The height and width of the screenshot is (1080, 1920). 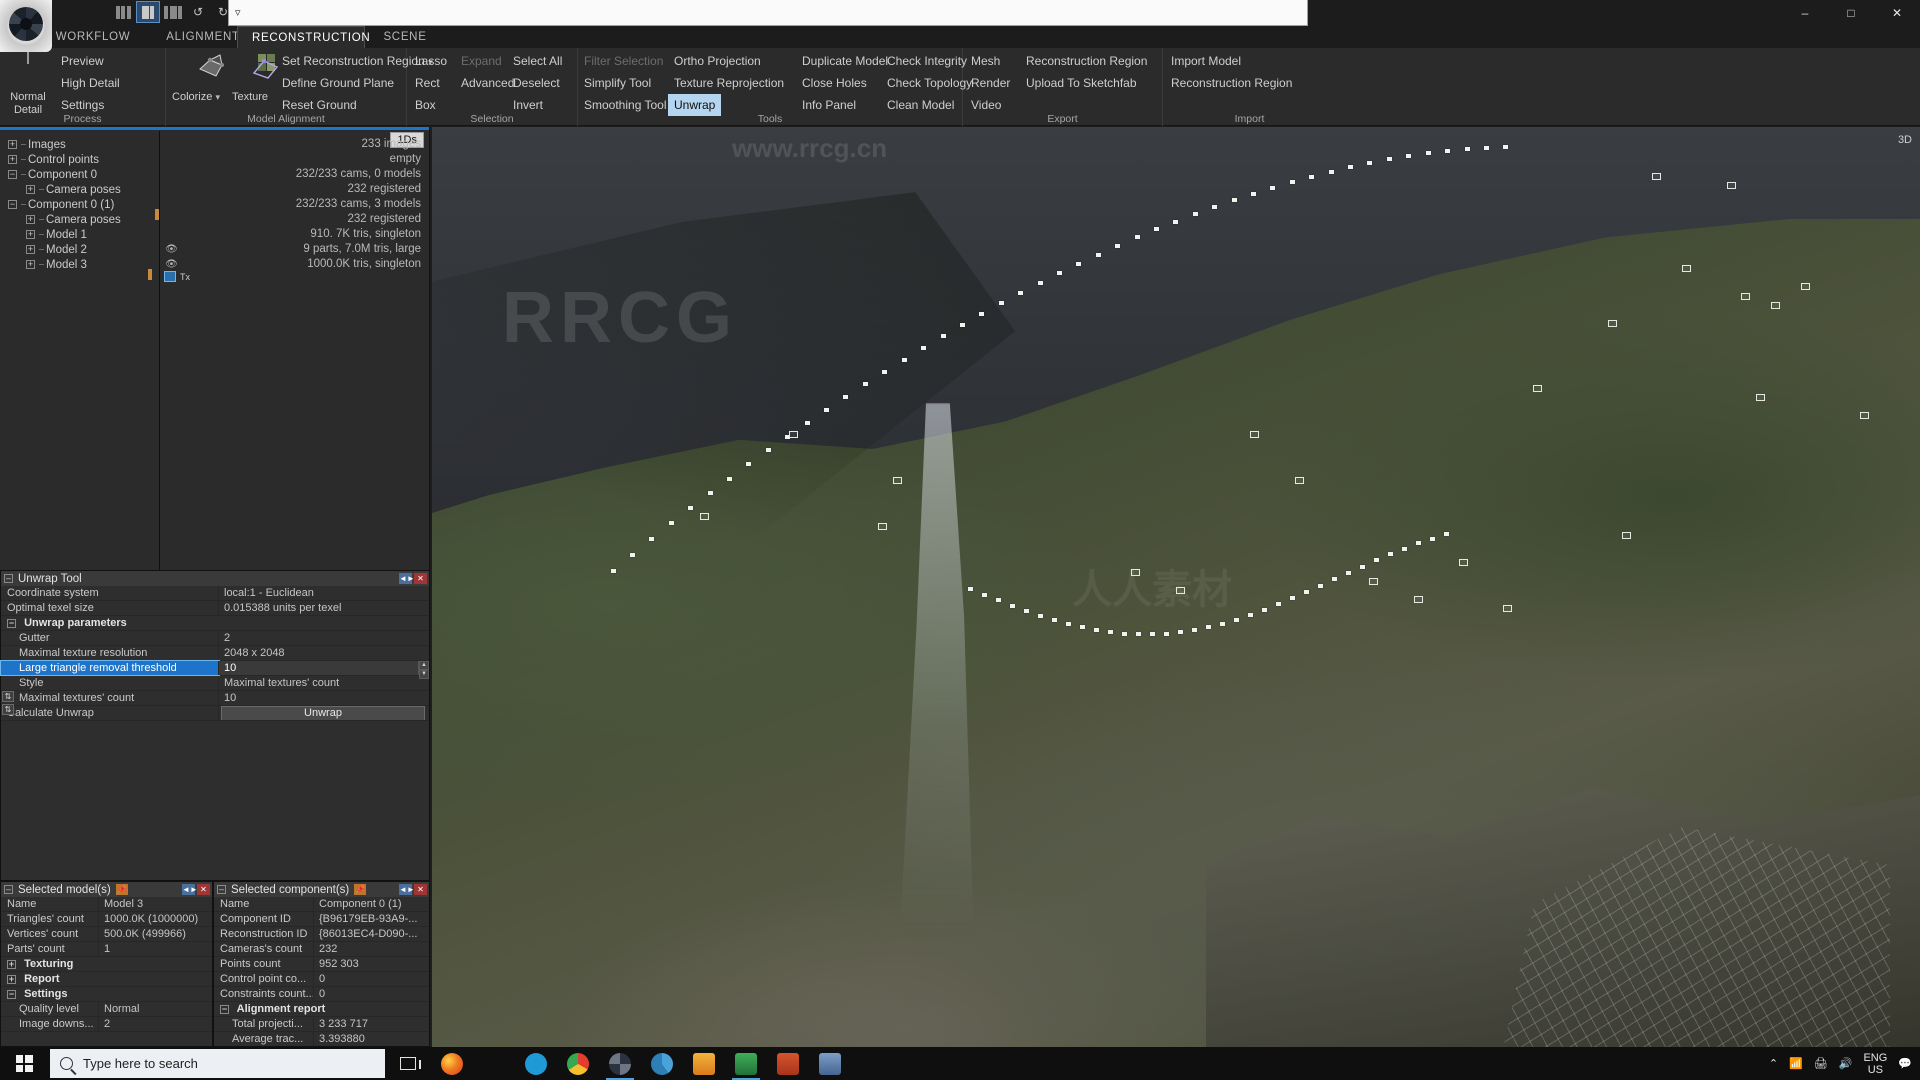 I want to click on unwrap-row-coordinate-system: Coordinate system local:1 - Euclidean, so click(x=215, y=593).